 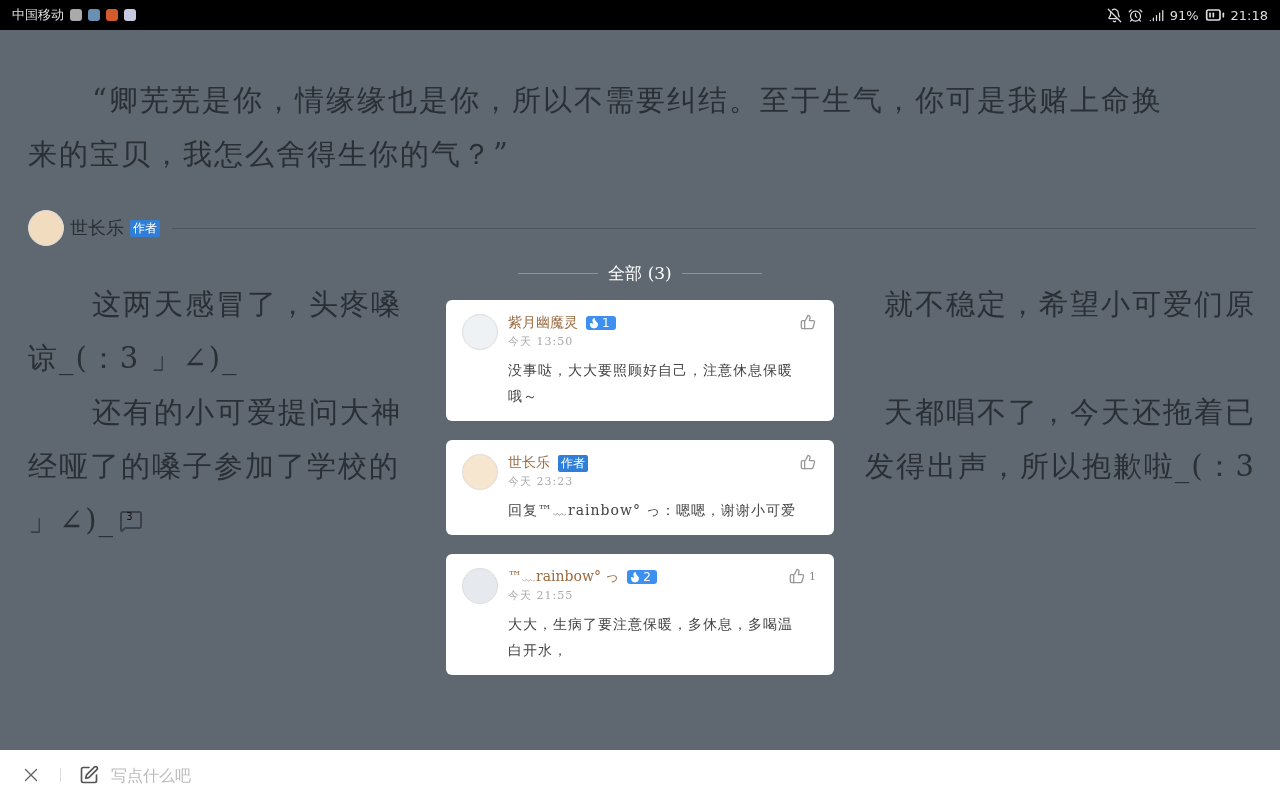 What do you see at coordinates (1156, 15) in the screenshot?
I see `signal-icon` at bounding box center [1156, 15].